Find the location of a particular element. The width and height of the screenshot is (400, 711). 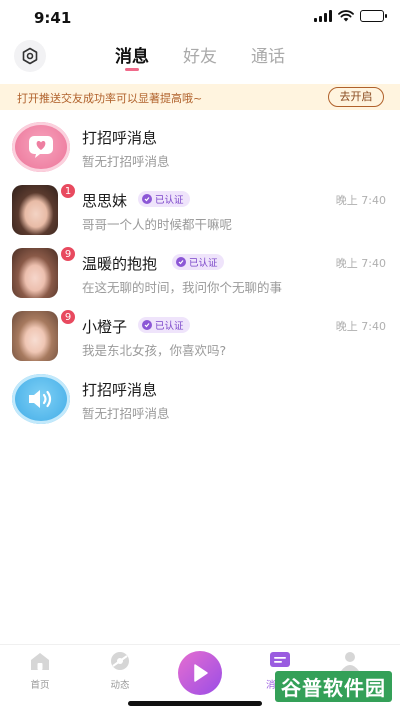

profile-icon is located at coordinates (350, 661).